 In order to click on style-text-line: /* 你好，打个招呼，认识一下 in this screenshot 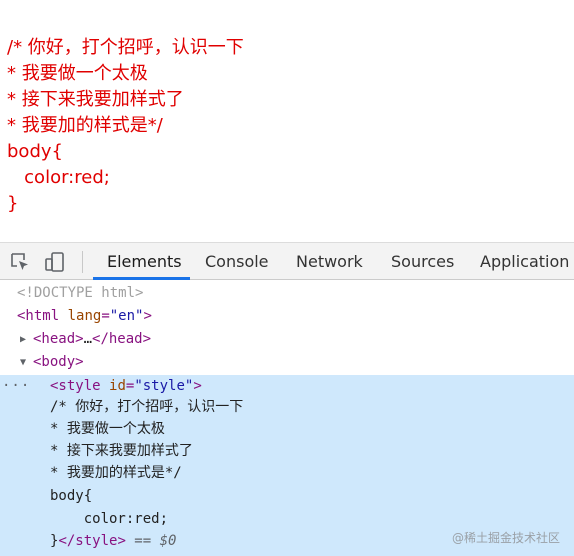, I will do `click(287, 407)`.